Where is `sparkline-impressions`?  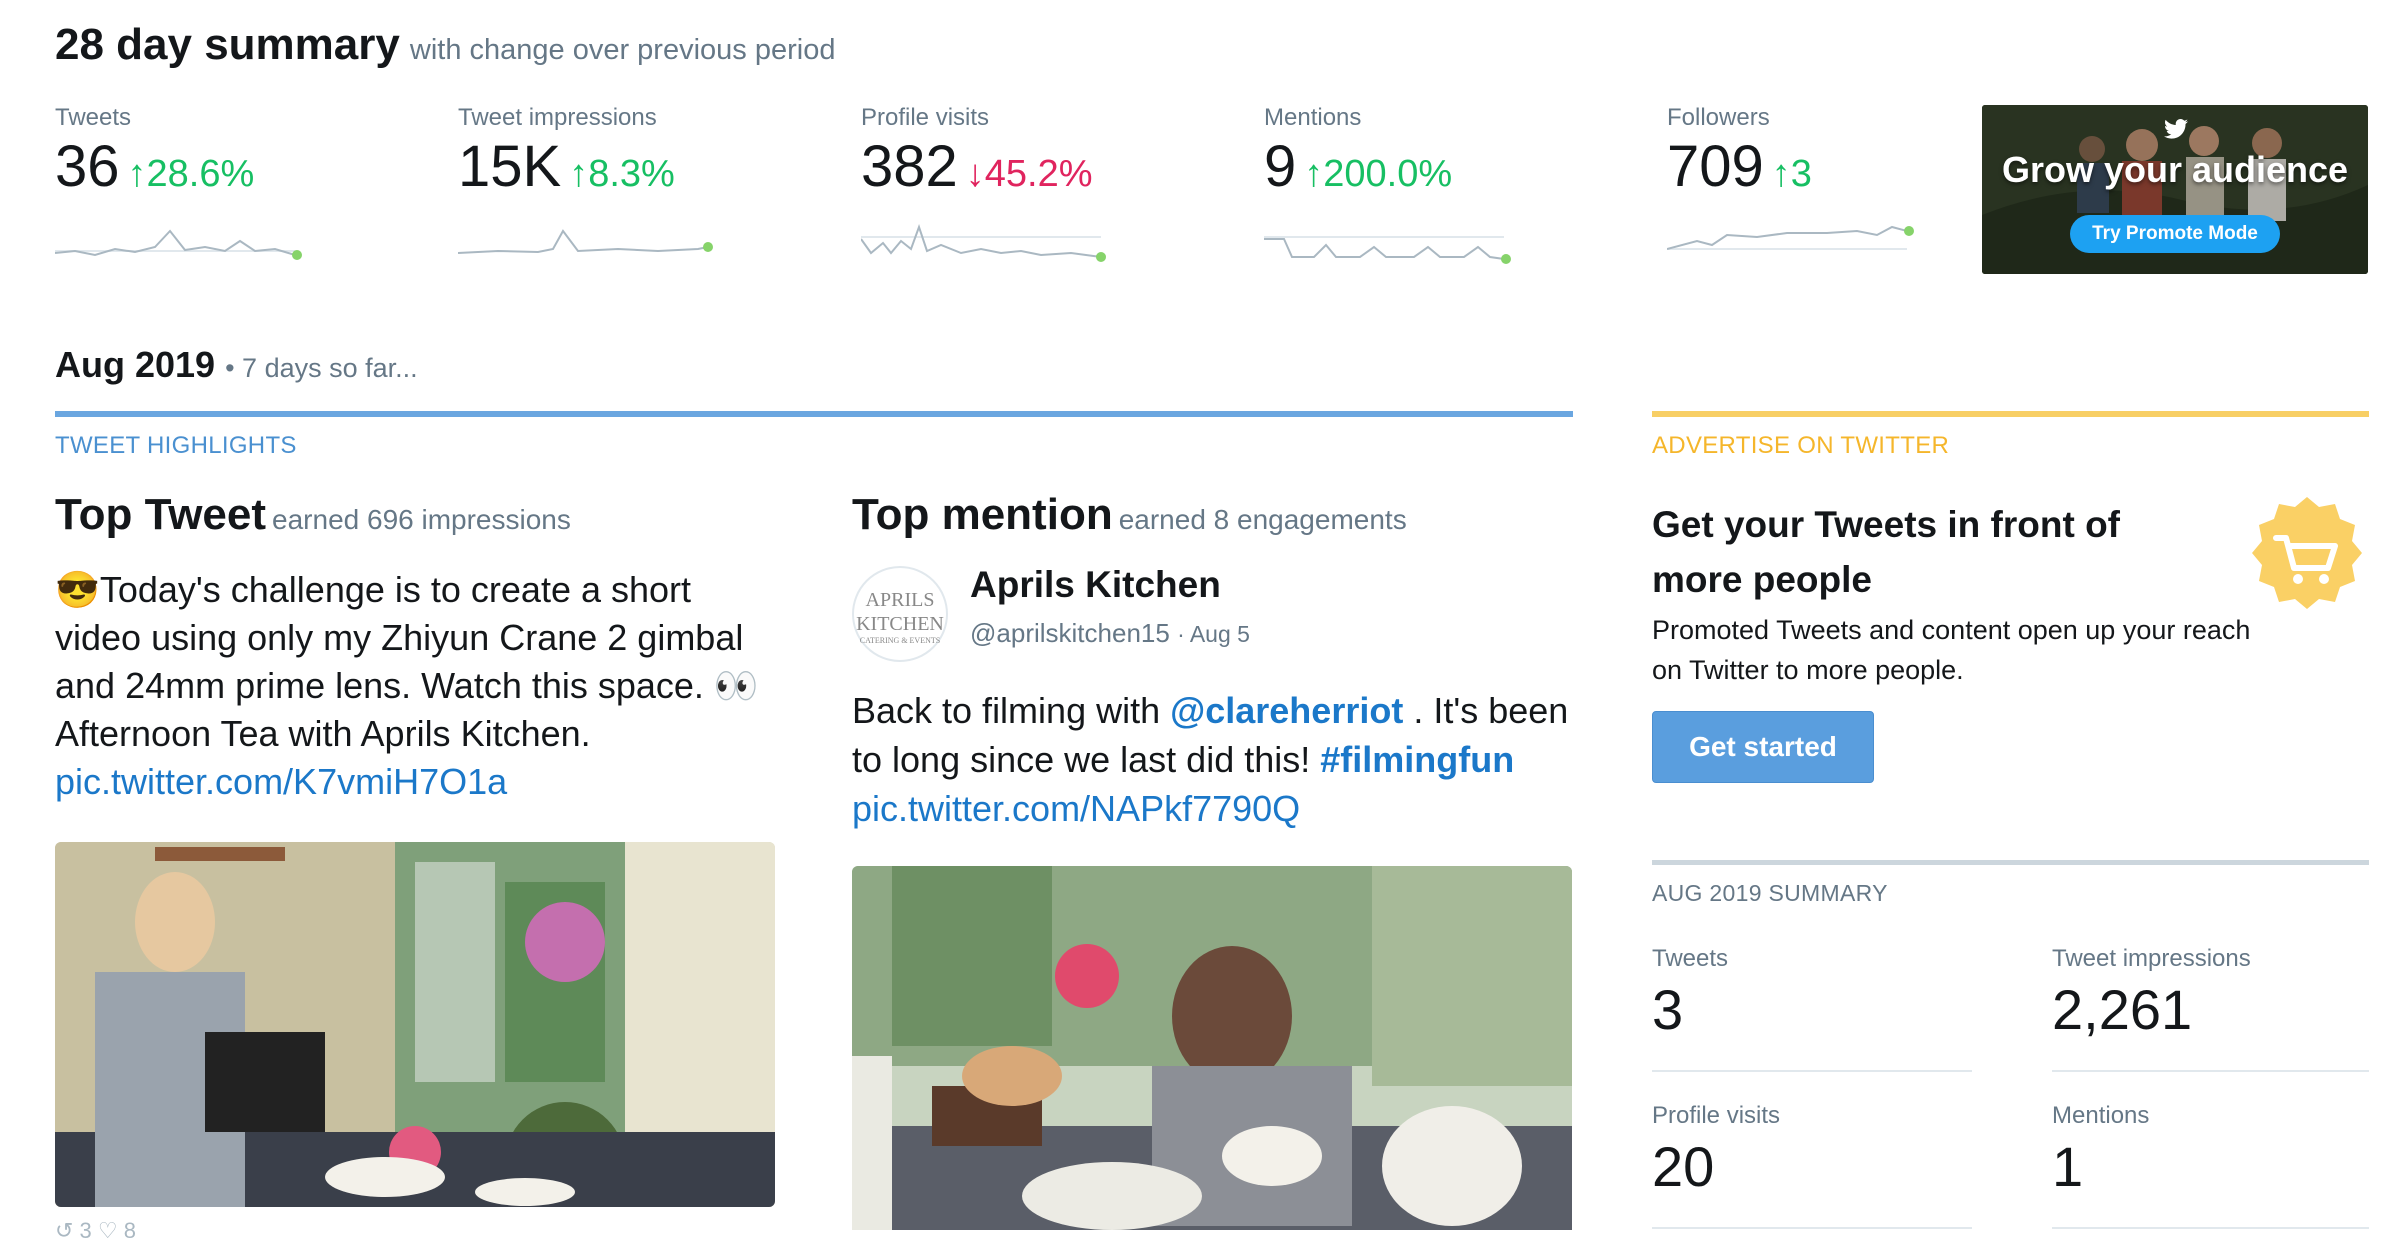 sparkline-impressions is located at coordinates (585, 241).